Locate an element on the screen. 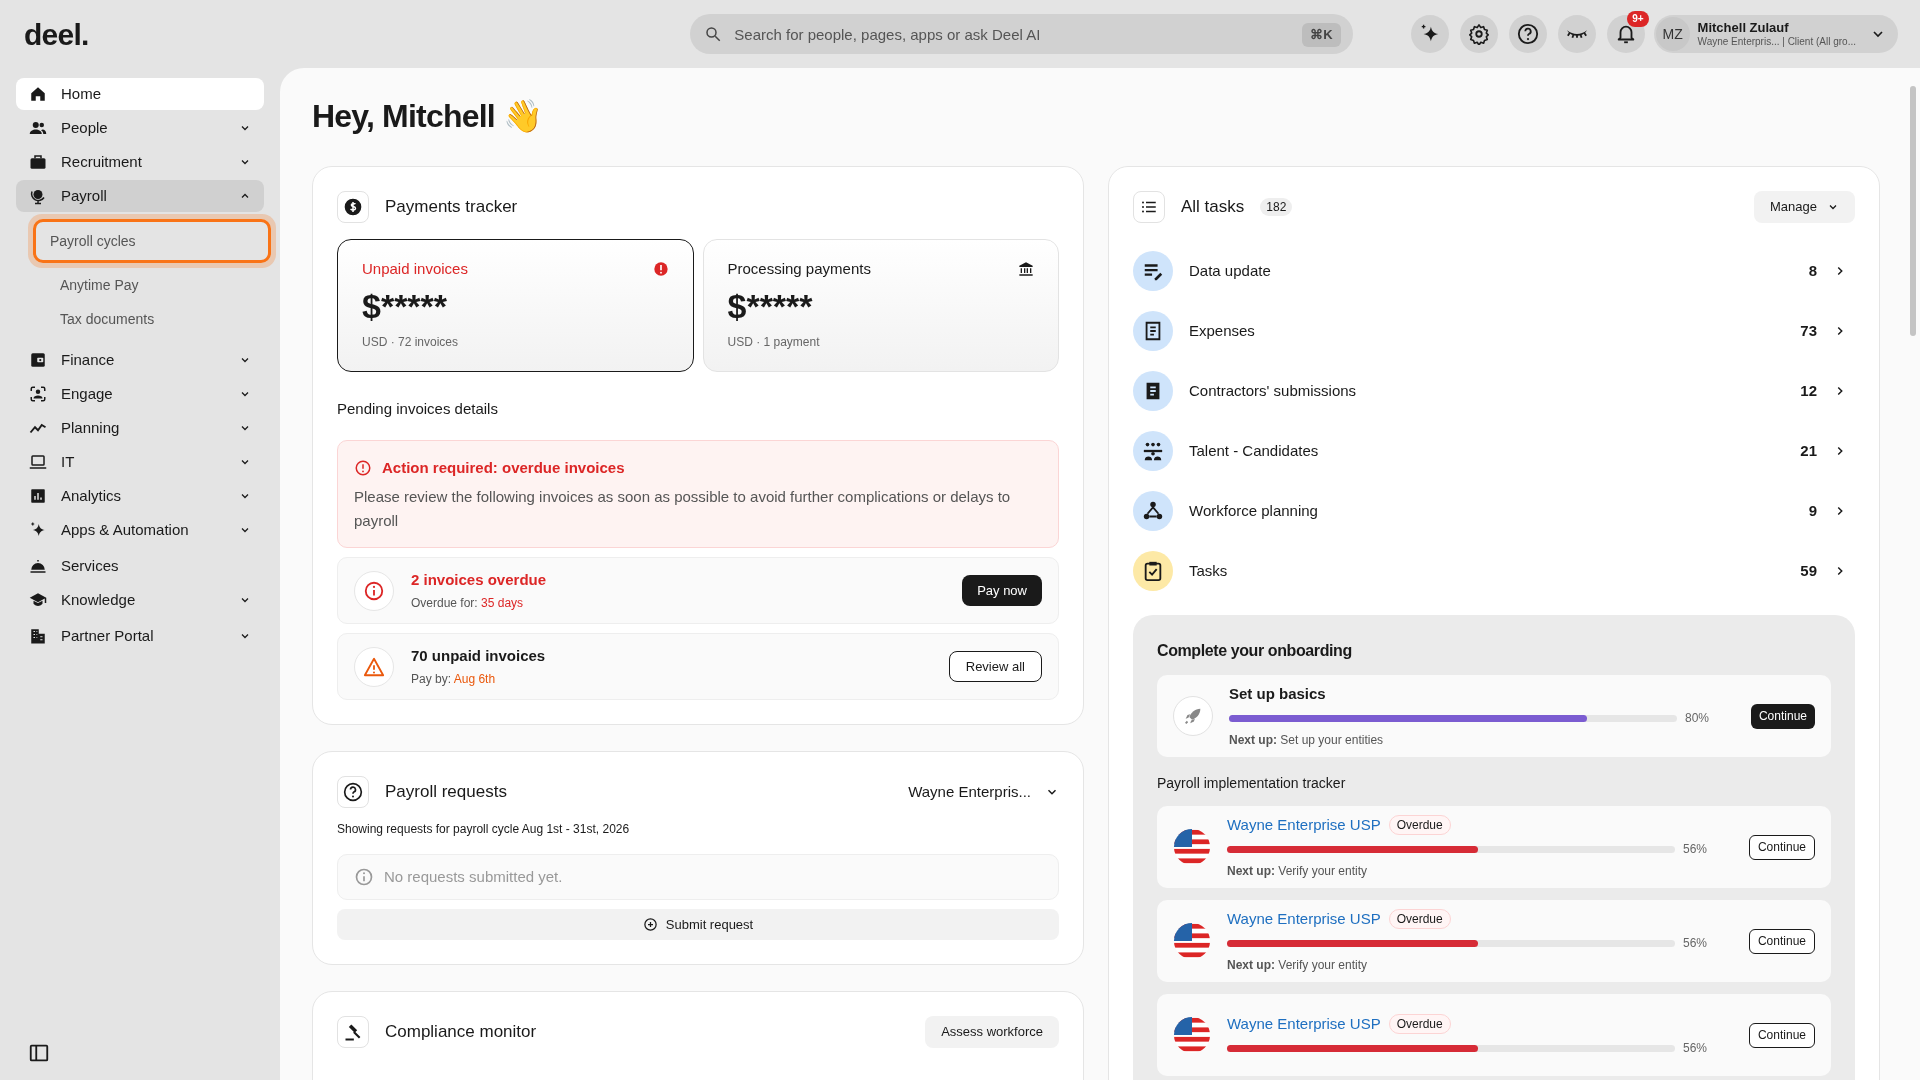 The height and width of the screenshot is (1080, 1920). search-icon is located at coordinates (713, 34).